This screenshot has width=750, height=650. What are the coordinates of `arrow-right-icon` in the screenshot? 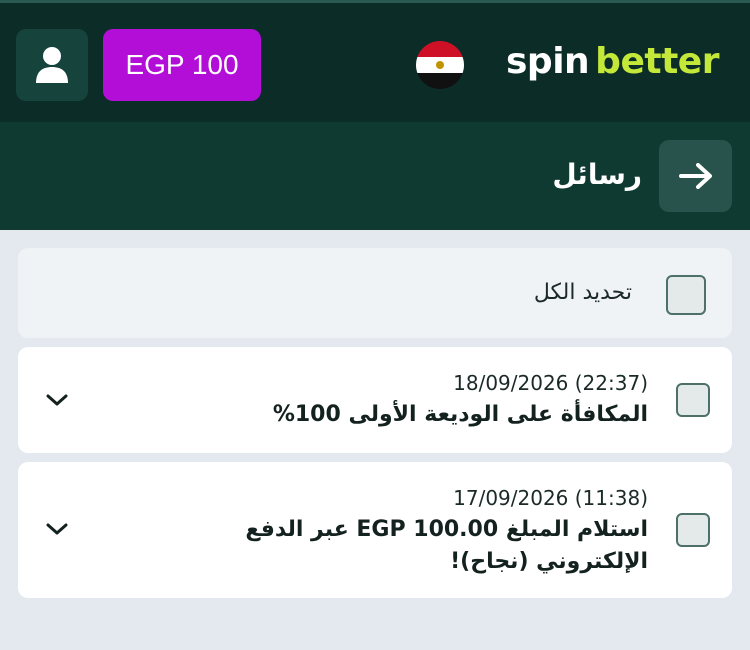 It's located at (695, 176).